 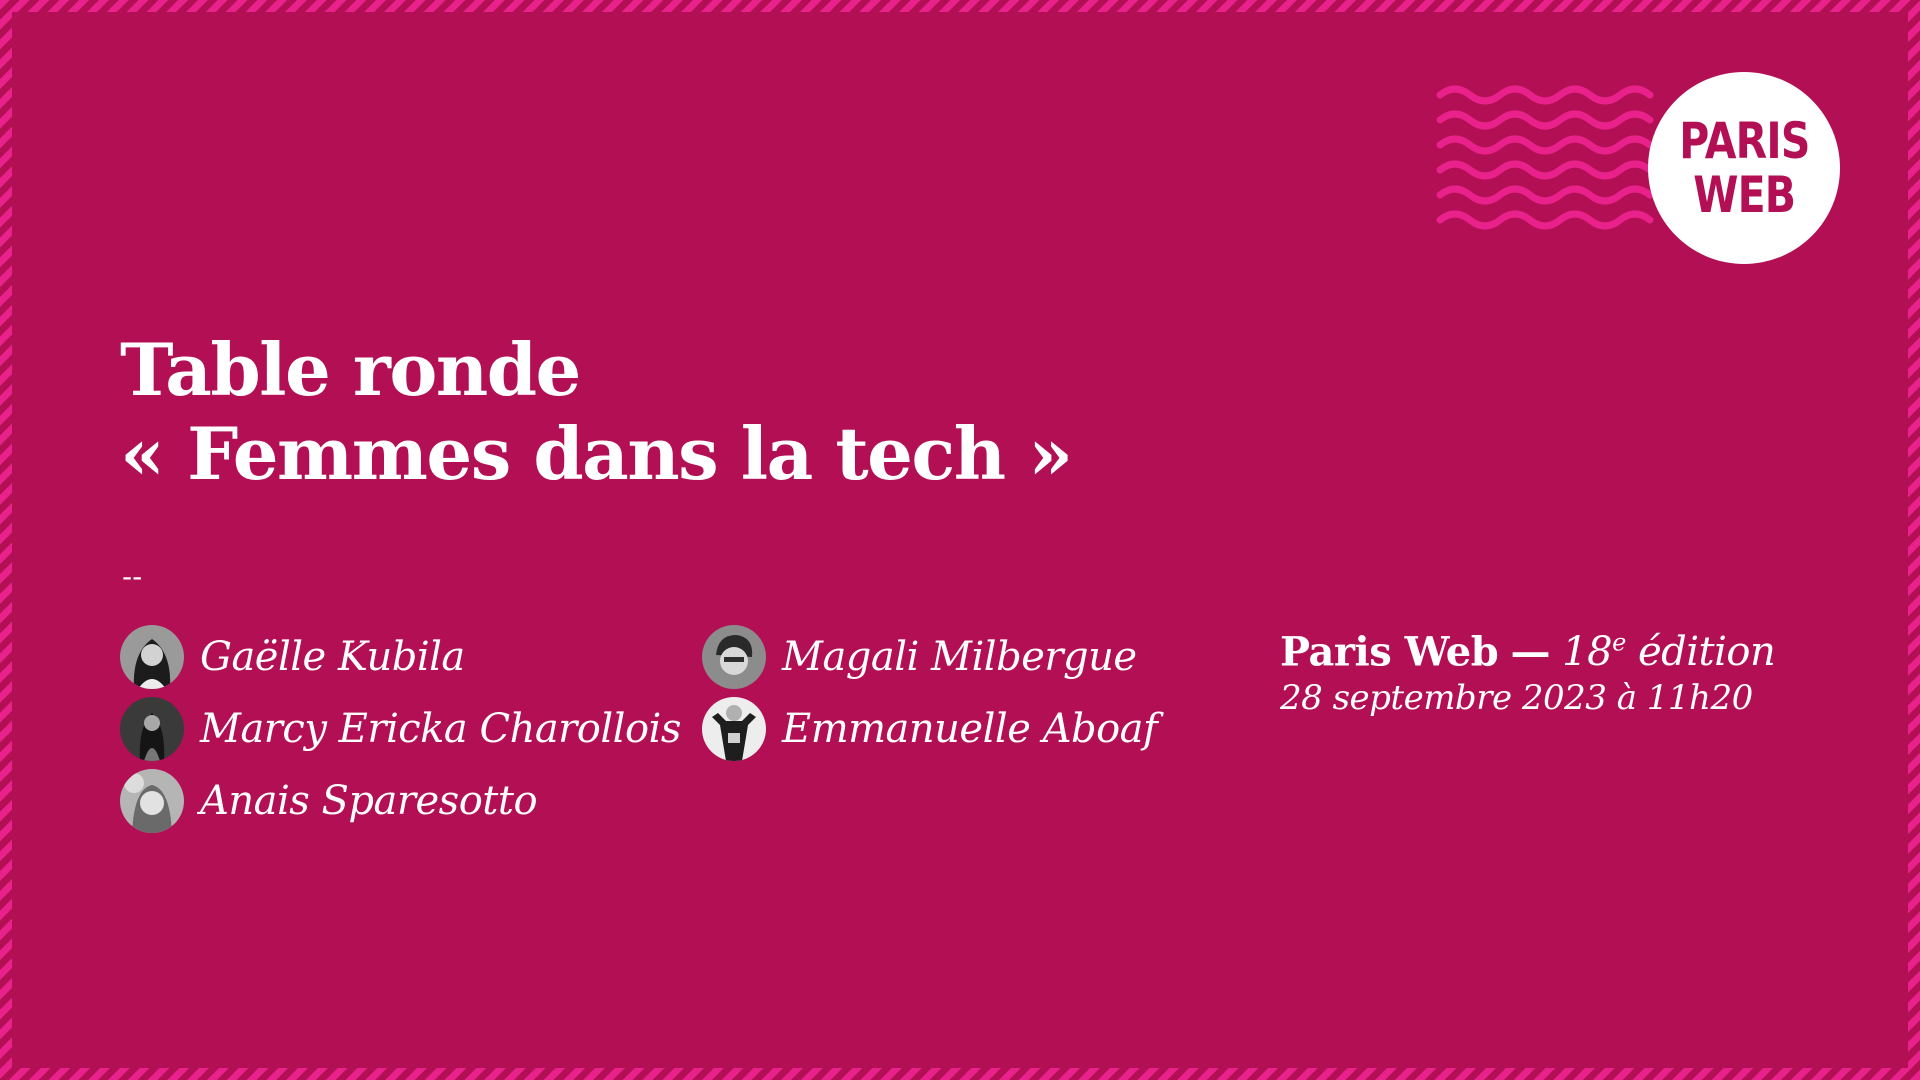 I want to click on event-dash: —, so click(x=1530, y=652).